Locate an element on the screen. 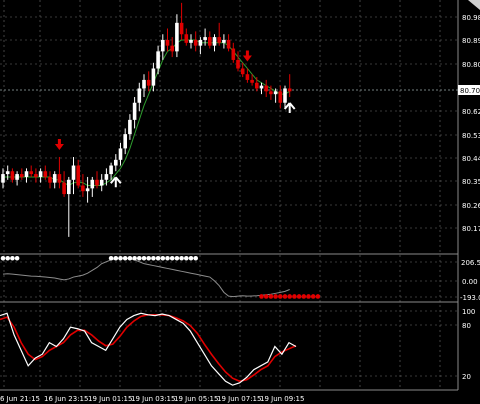  cci-tick: 0.00 is located at coordinates (470, 282).